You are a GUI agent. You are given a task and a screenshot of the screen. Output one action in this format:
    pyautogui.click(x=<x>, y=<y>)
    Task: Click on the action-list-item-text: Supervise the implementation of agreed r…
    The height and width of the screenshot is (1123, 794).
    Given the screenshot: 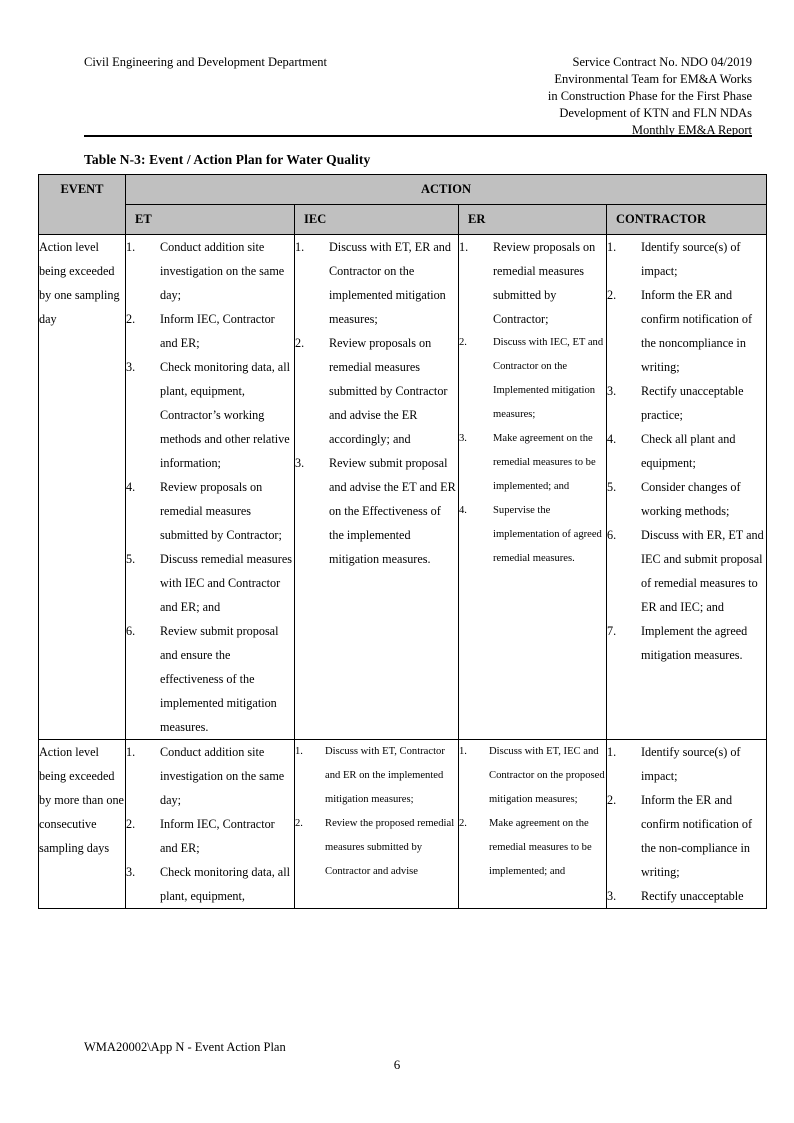 What is the action you would take?
    pyautogui.click(x=547, y=534)
    